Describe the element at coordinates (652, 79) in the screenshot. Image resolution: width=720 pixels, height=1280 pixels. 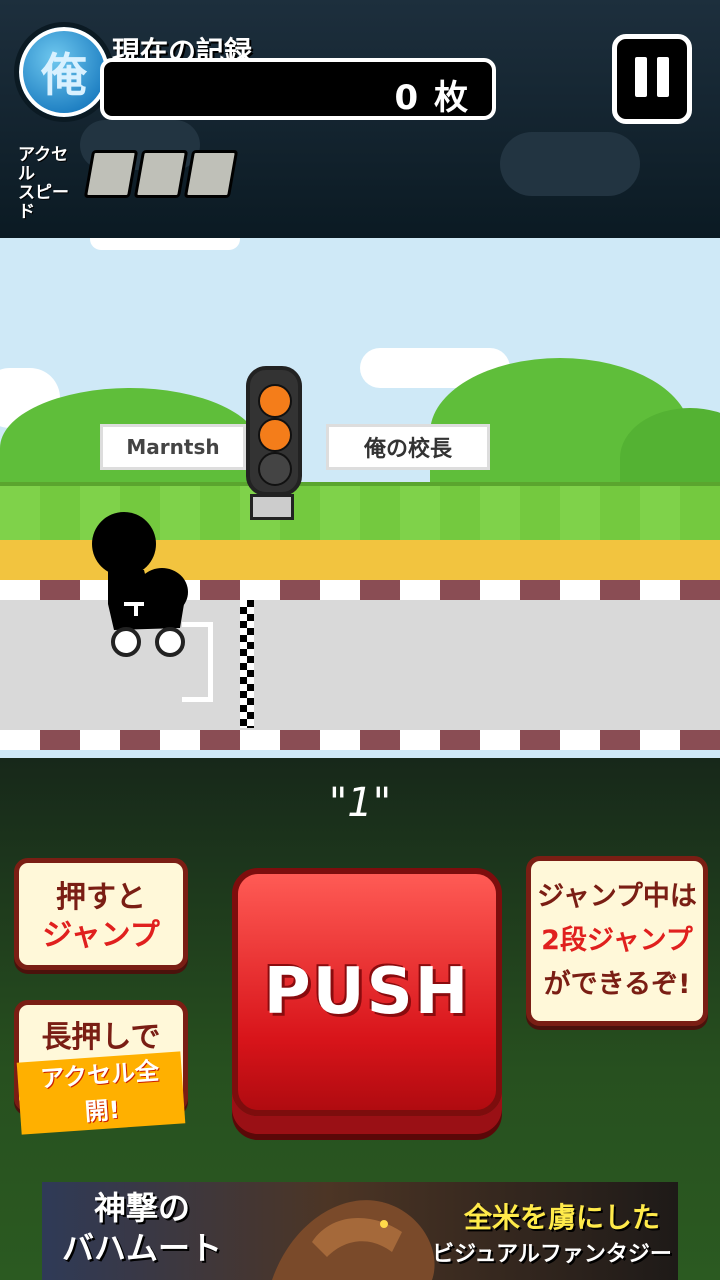
I see `pause-button` at that location.